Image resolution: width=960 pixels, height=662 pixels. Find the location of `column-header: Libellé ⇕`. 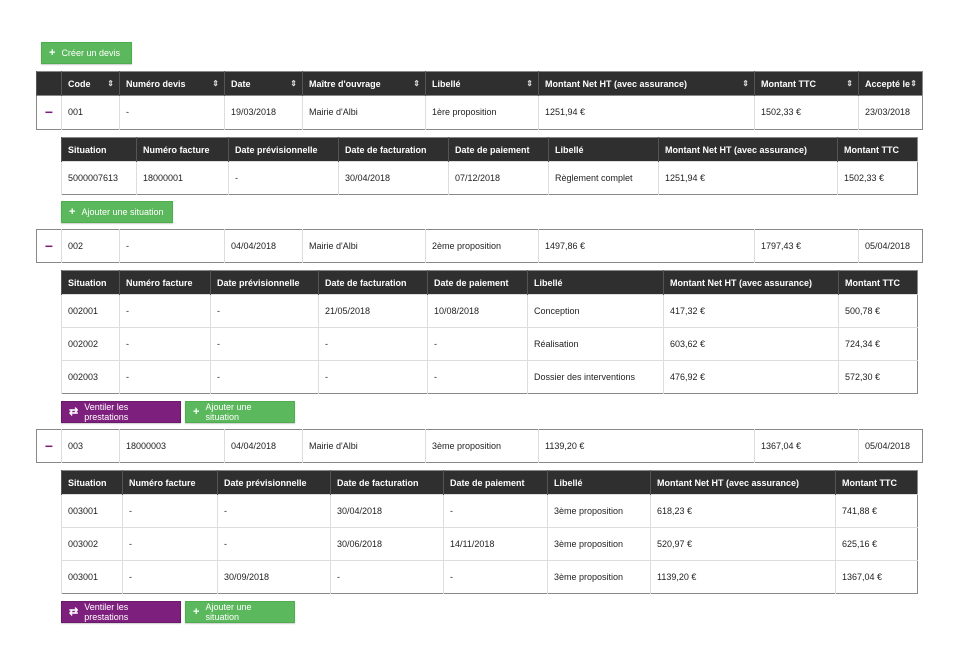

column-header: Libellé ⇕ is located at coordinates (482, 83).